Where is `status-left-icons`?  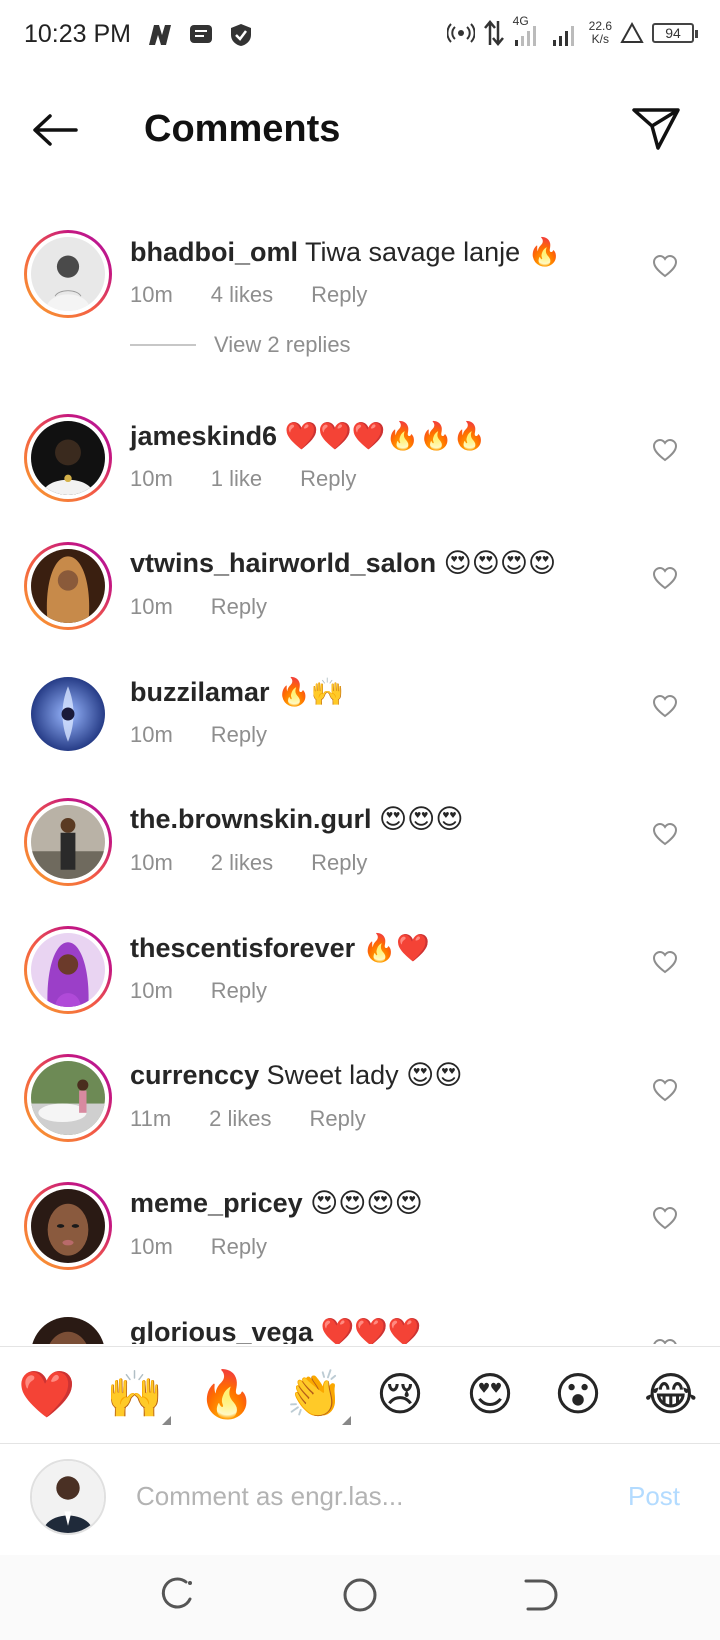
status-left-icons is located at coordinates (200, 35).